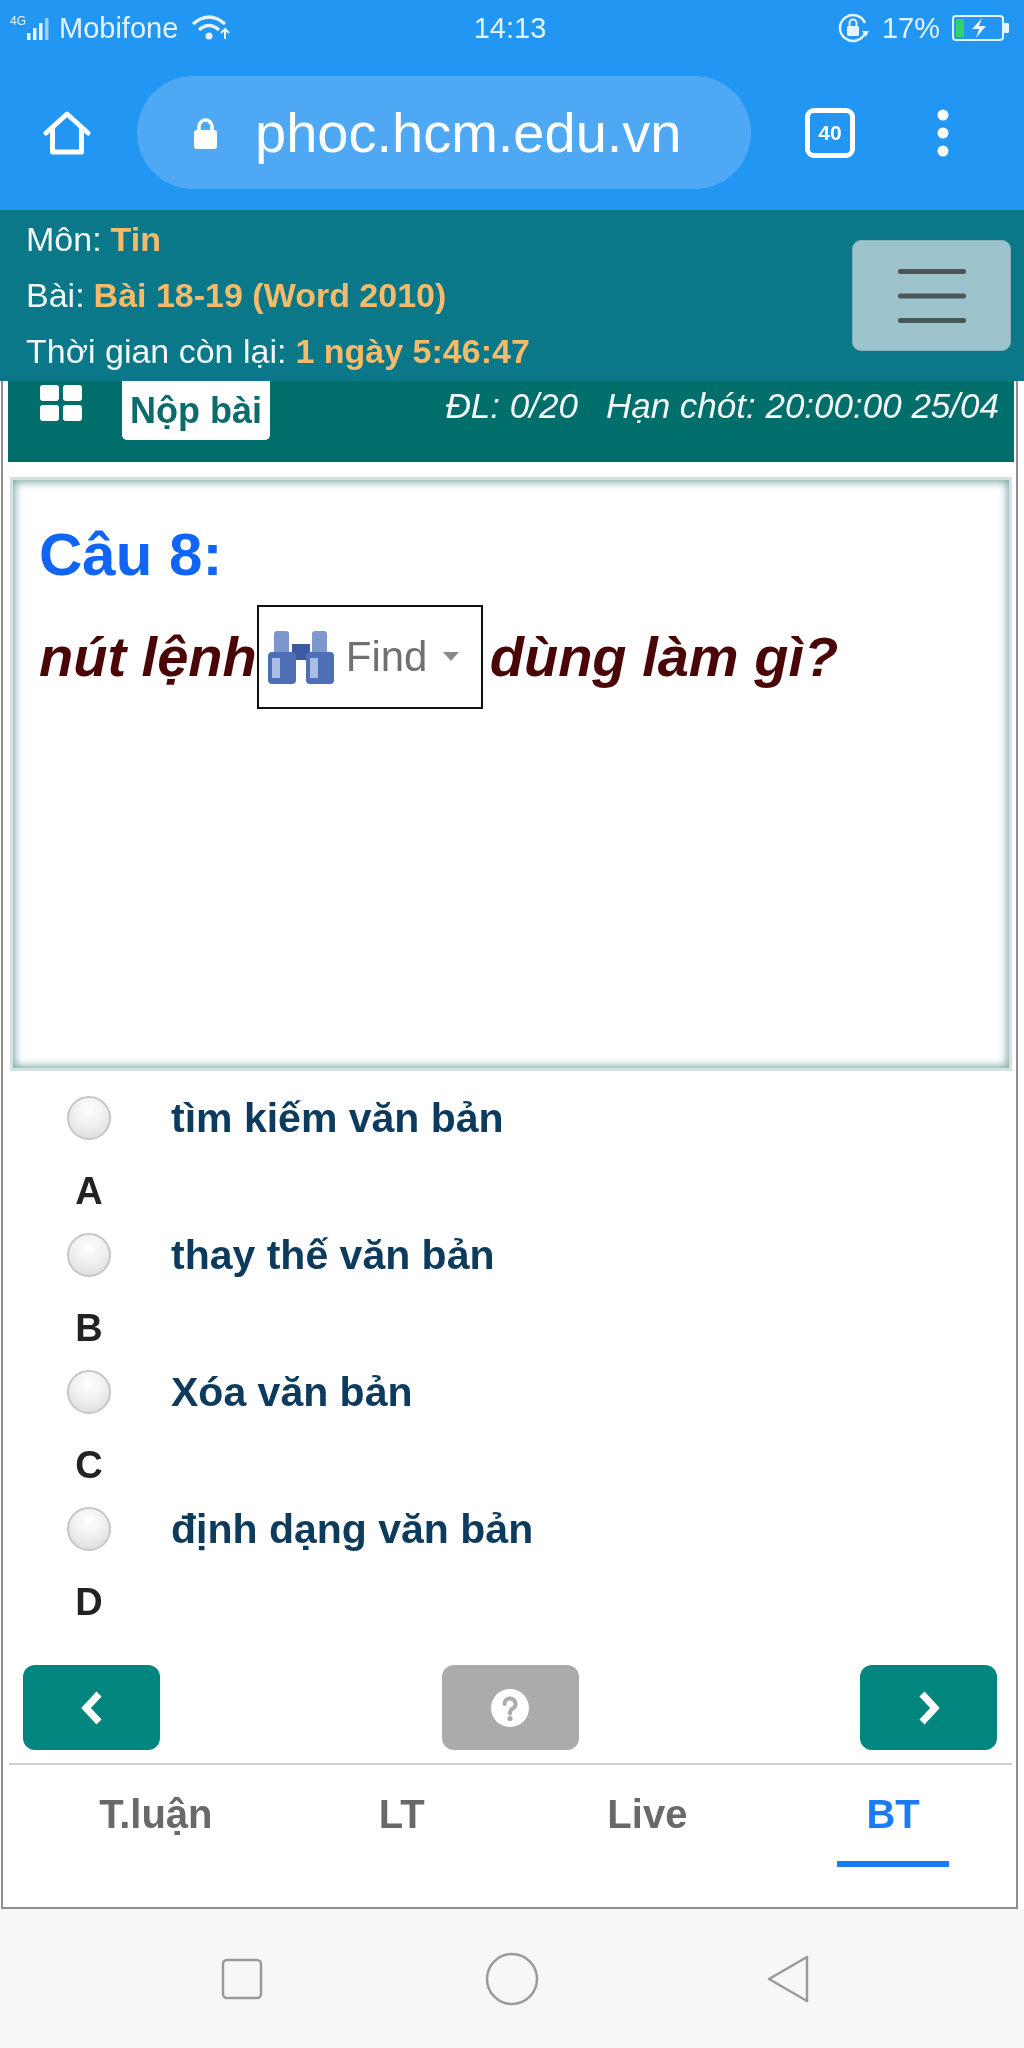 The height and width of the screenshot is (2048, 1024). What do you see at coordinates (205, 132) in the screenshot?
I see `lock-icon` at bounding box center [205, 132].